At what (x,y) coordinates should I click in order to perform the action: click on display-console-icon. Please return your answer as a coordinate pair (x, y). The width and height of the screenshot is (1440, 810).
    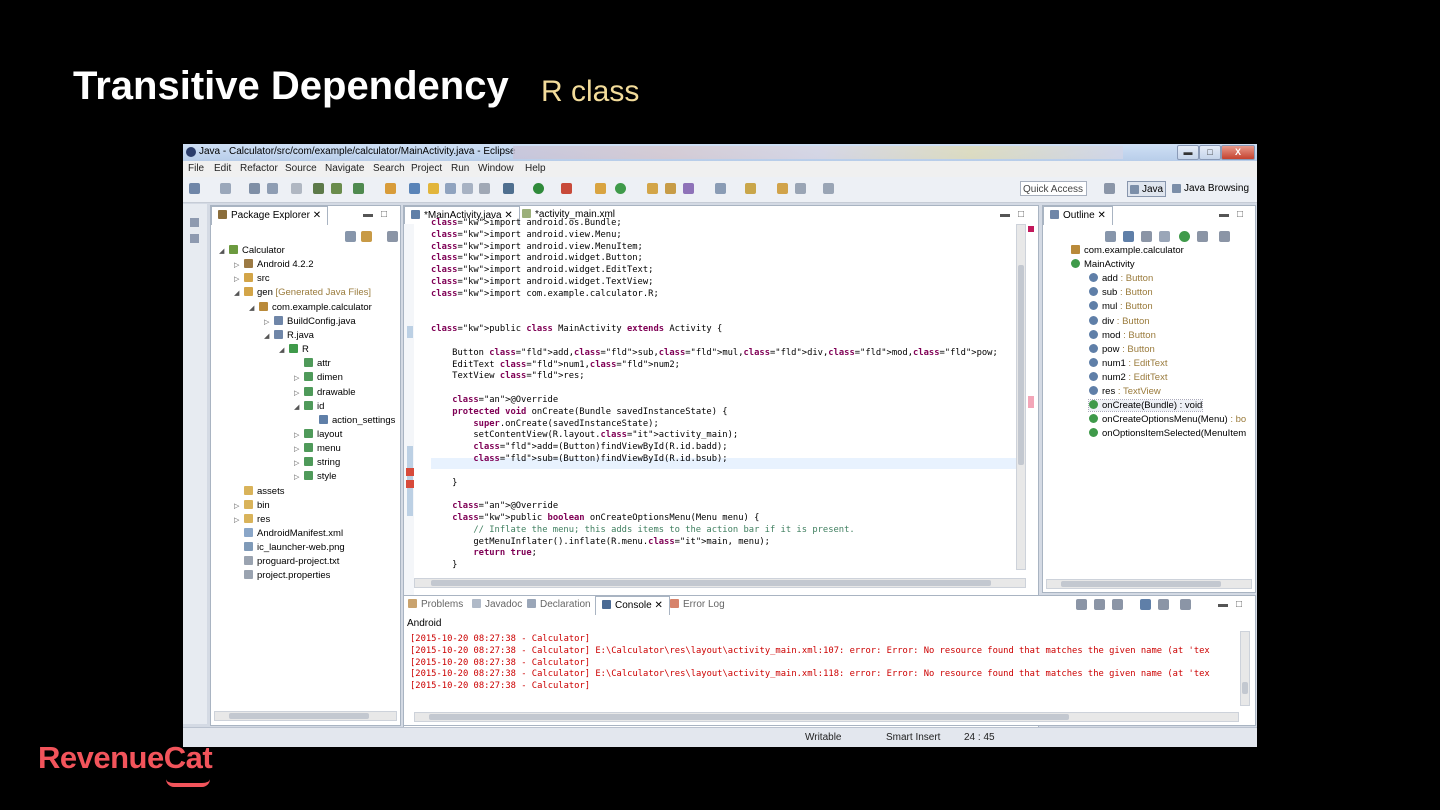
    Looking at the image, I should click on (1163, 604).